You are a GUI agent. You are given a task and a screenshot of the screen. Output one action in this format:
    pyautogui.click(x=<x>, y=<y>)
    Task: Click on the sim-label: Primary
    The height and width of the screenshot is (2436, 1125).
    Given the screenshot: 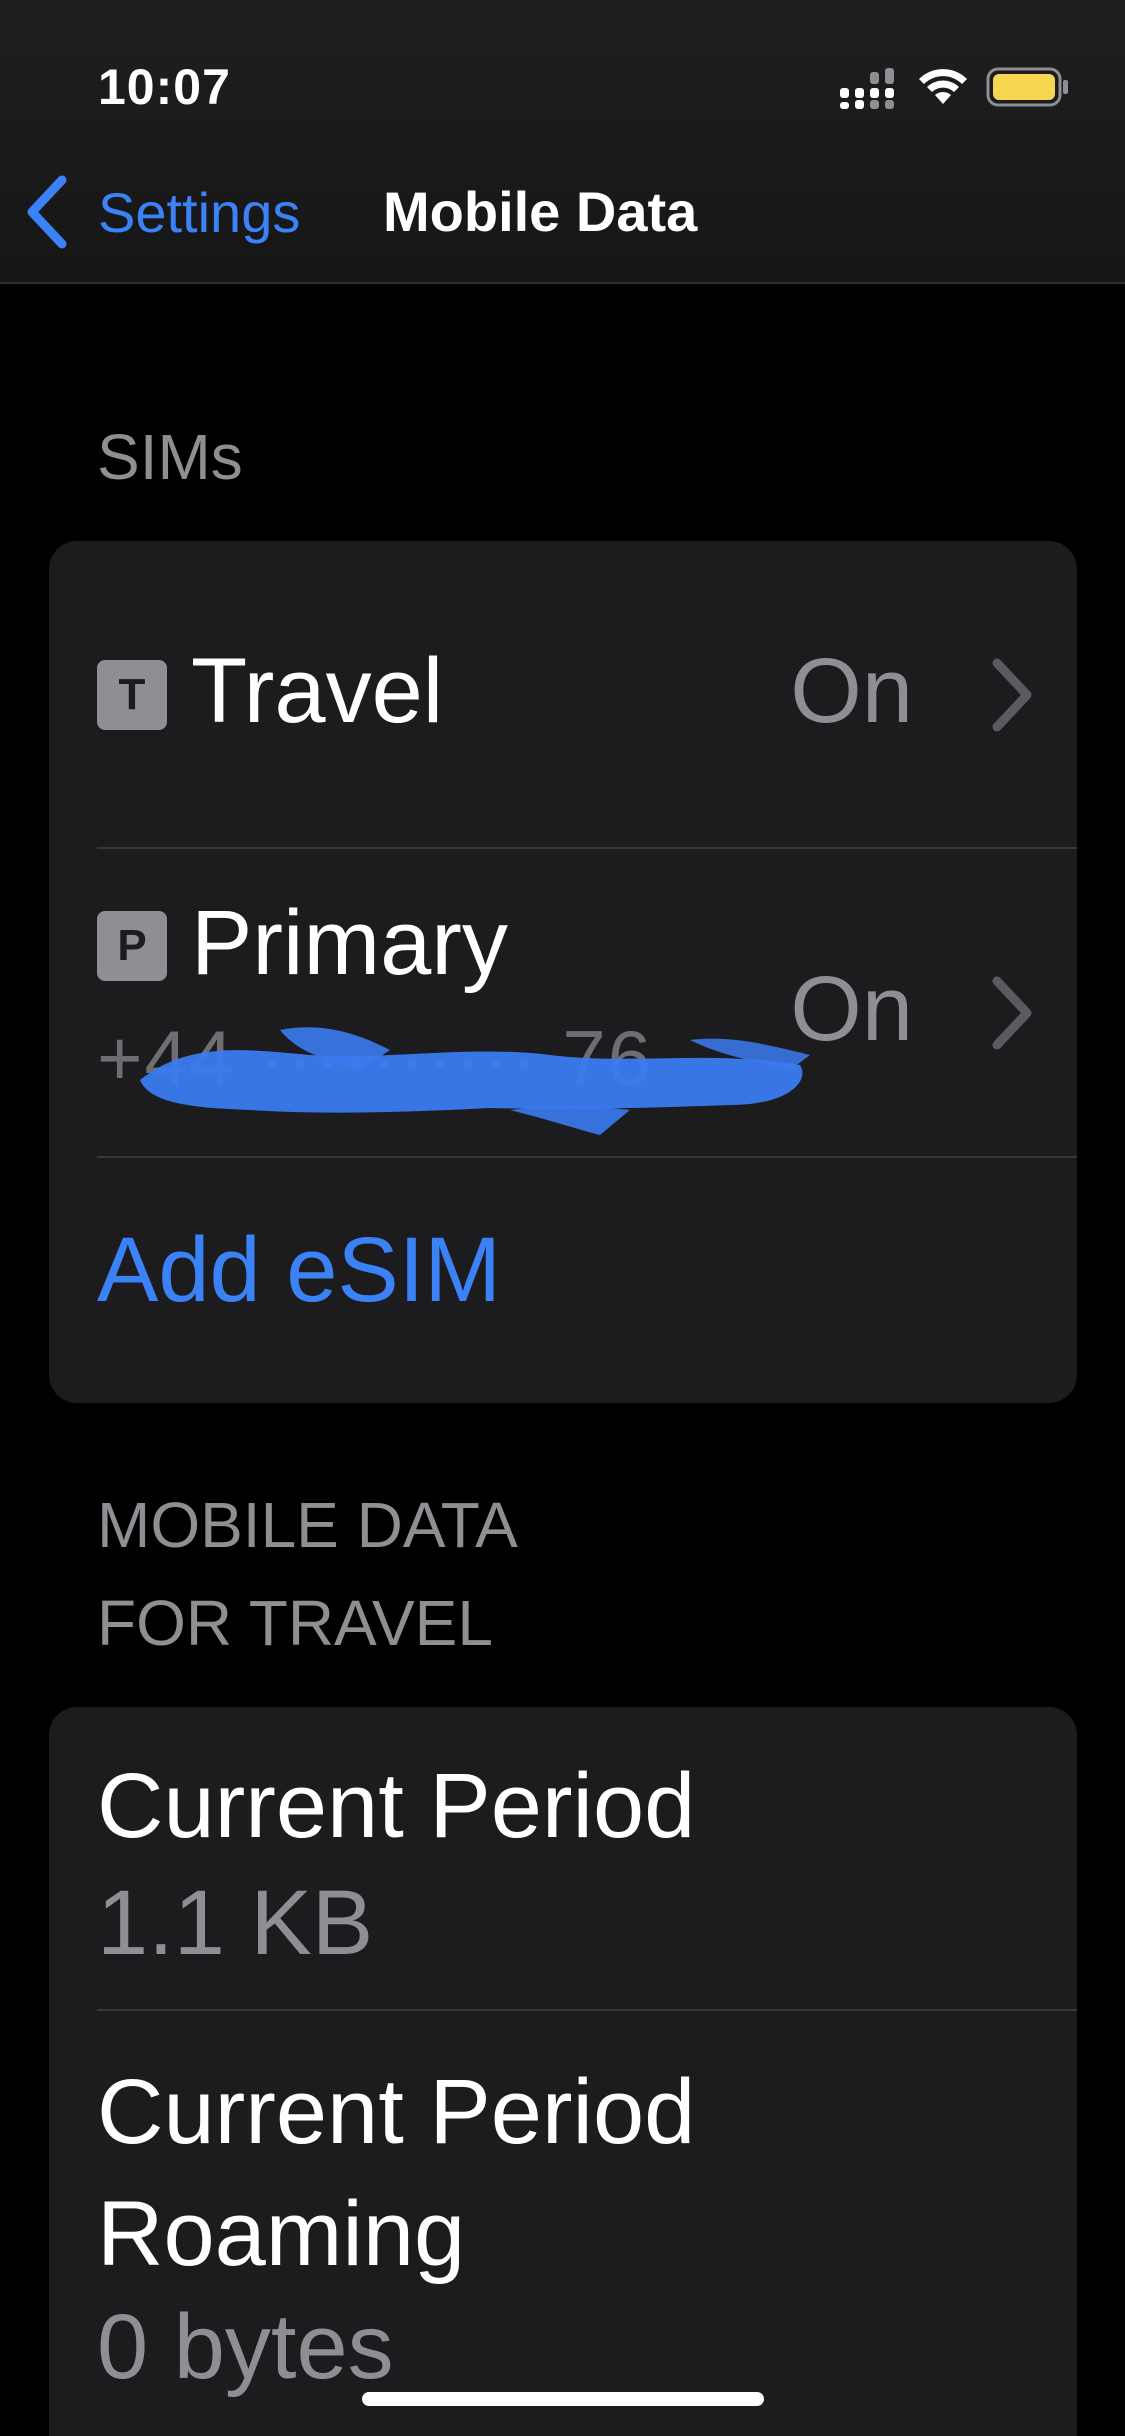 What is the action you would take?
    pyautogui.click(x=349, y=943)
    